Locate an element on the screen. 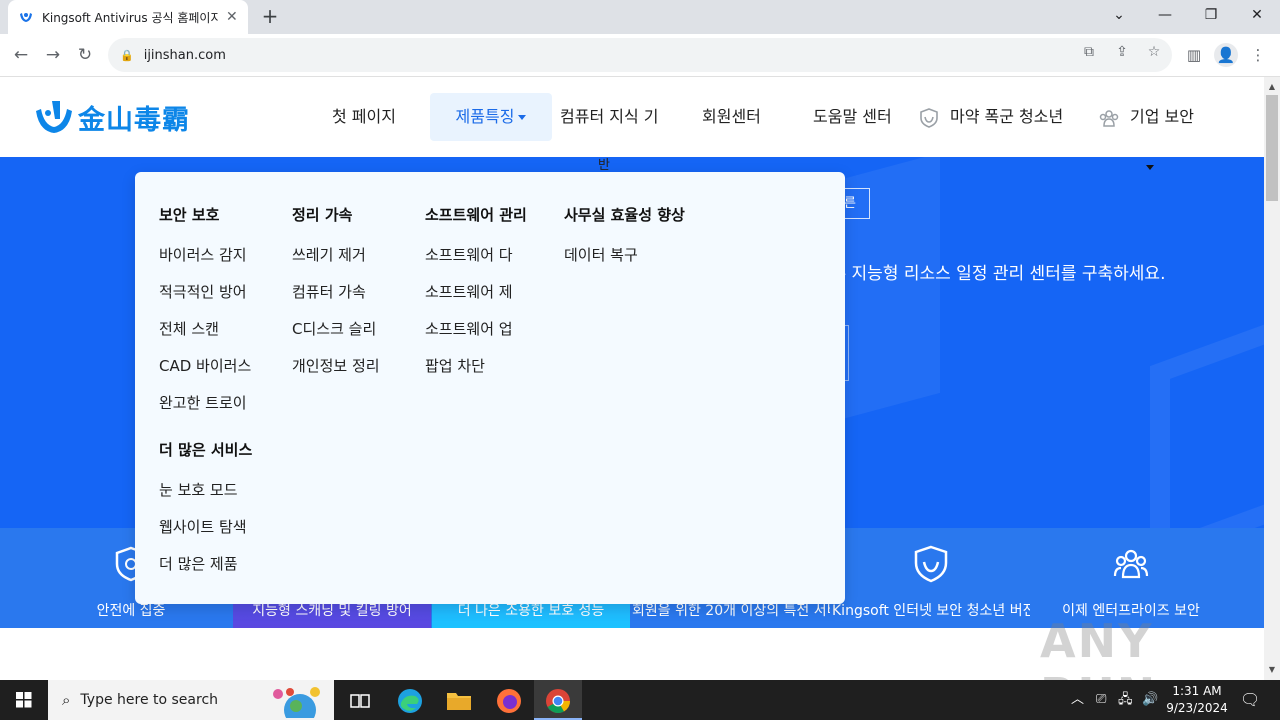  nav-youth: 마약 폭군 청소년 is located at coordinates (990, 117).